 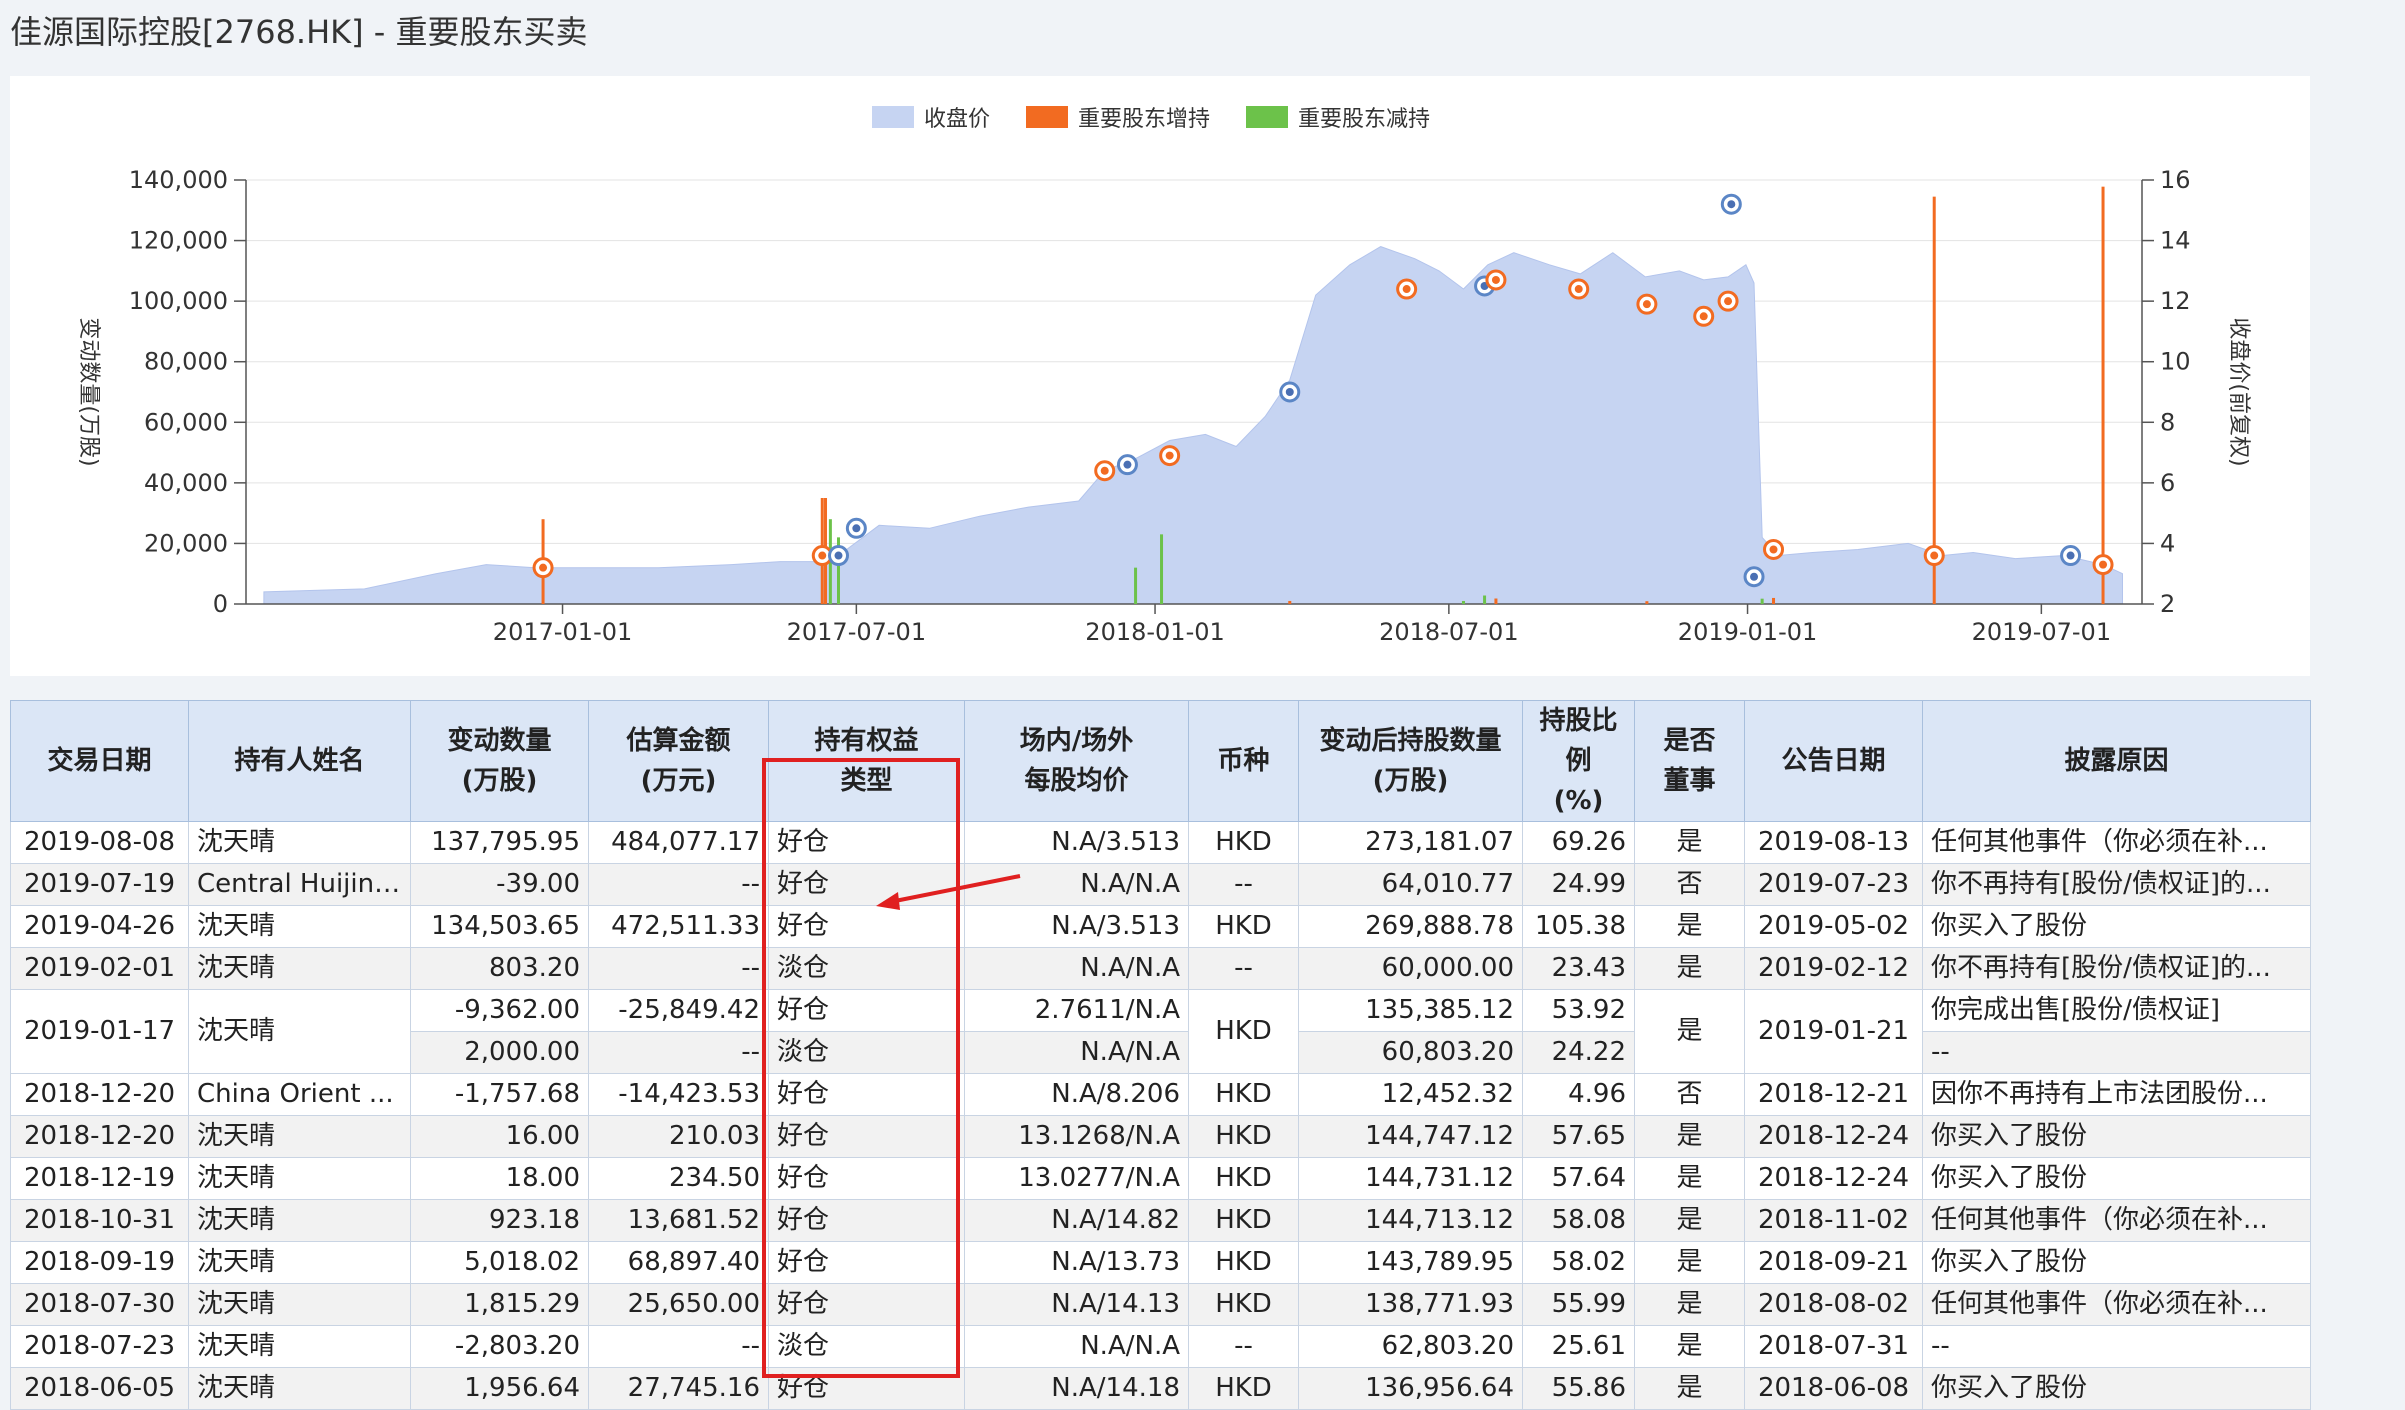 I want to click on cell-director: 否, so click(x=1689, y=1094).